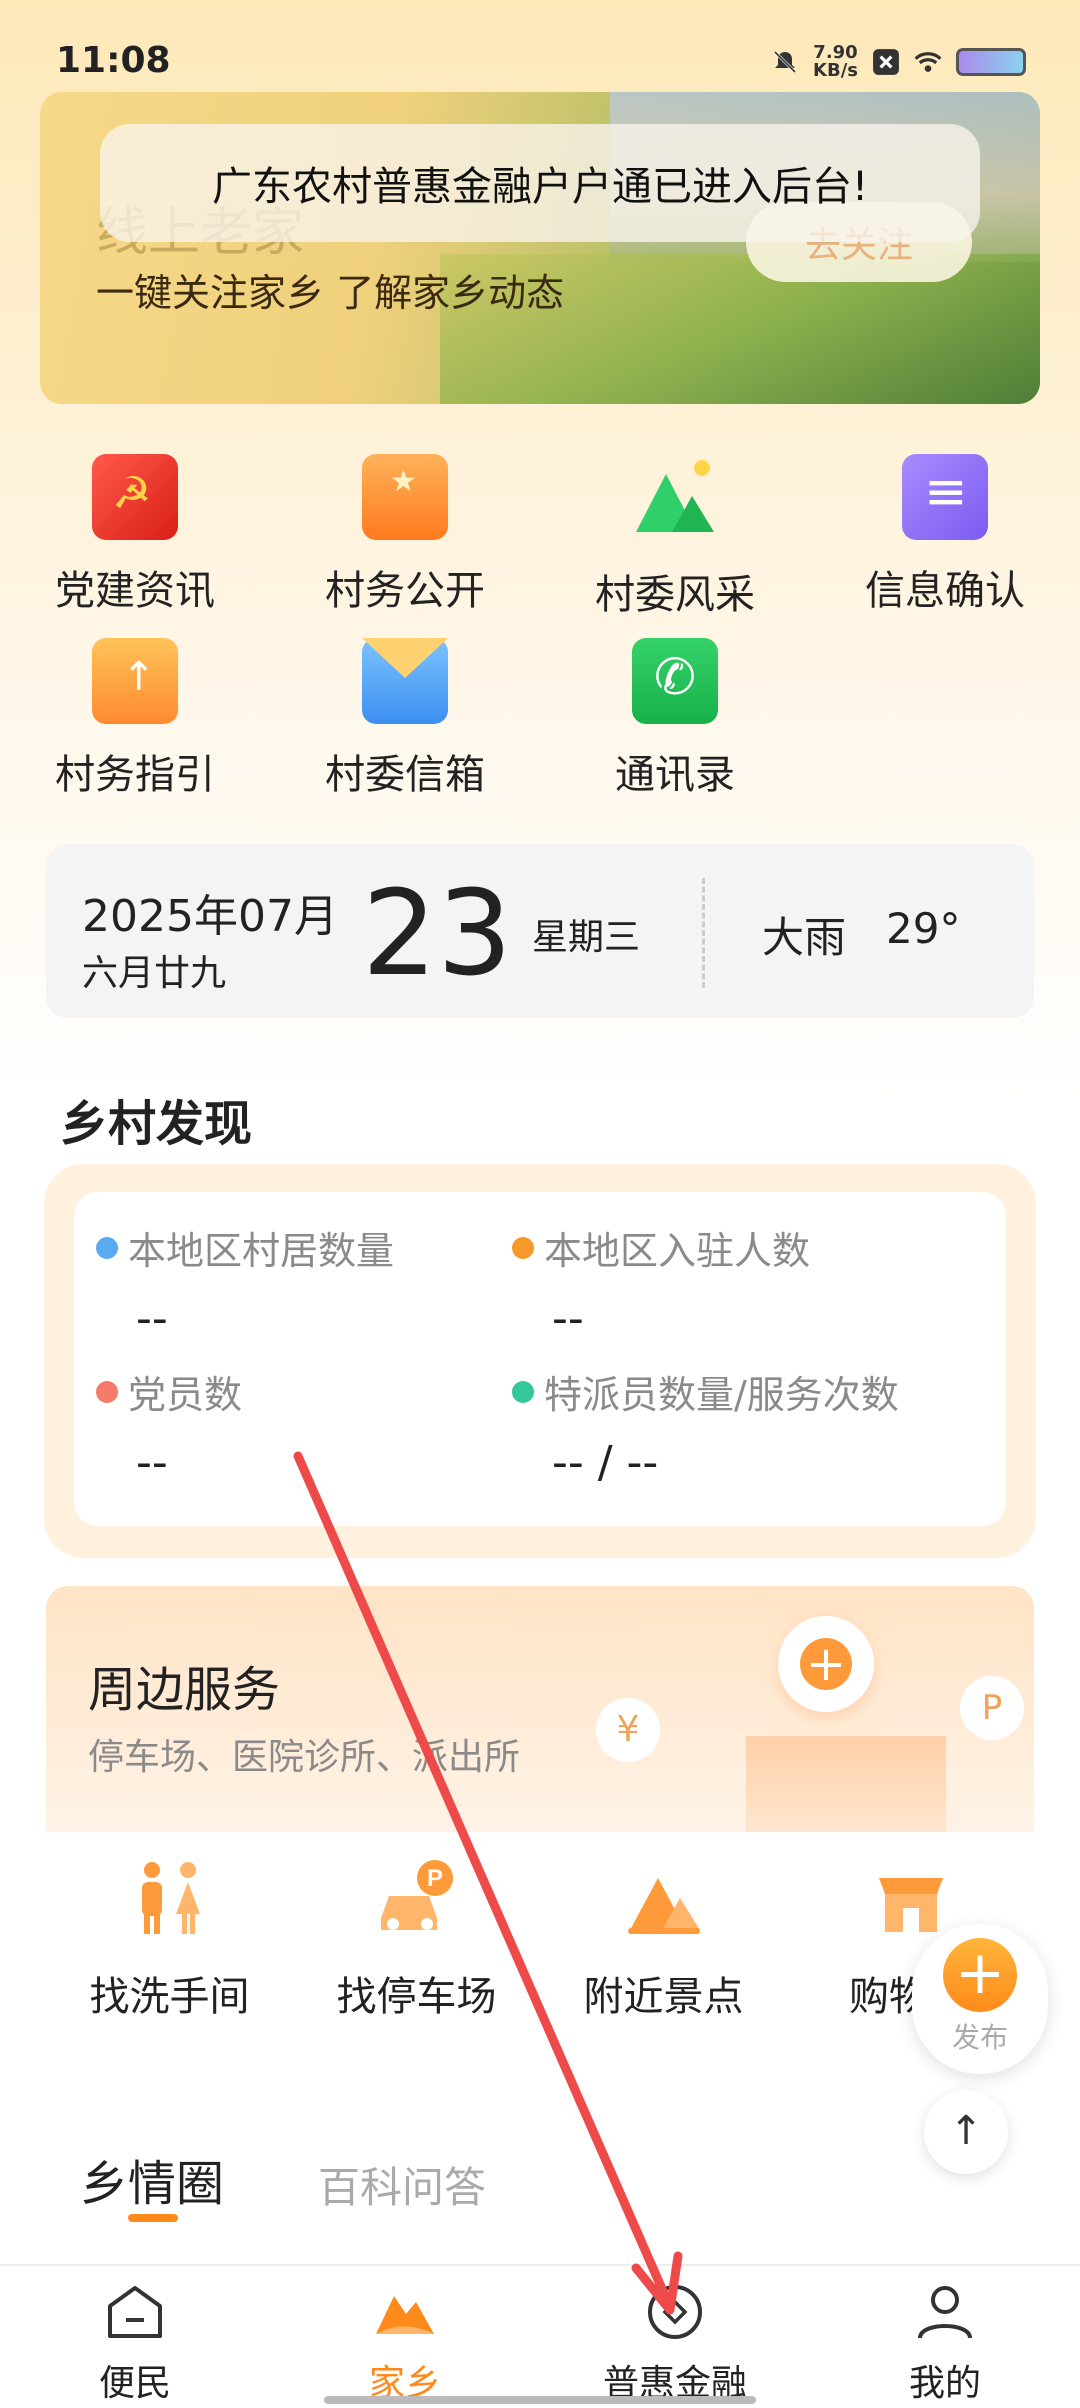 This screenshot has height=2408, width=1080. I want to click on grid-item-contacts: 通讯录, so click(675, 718).